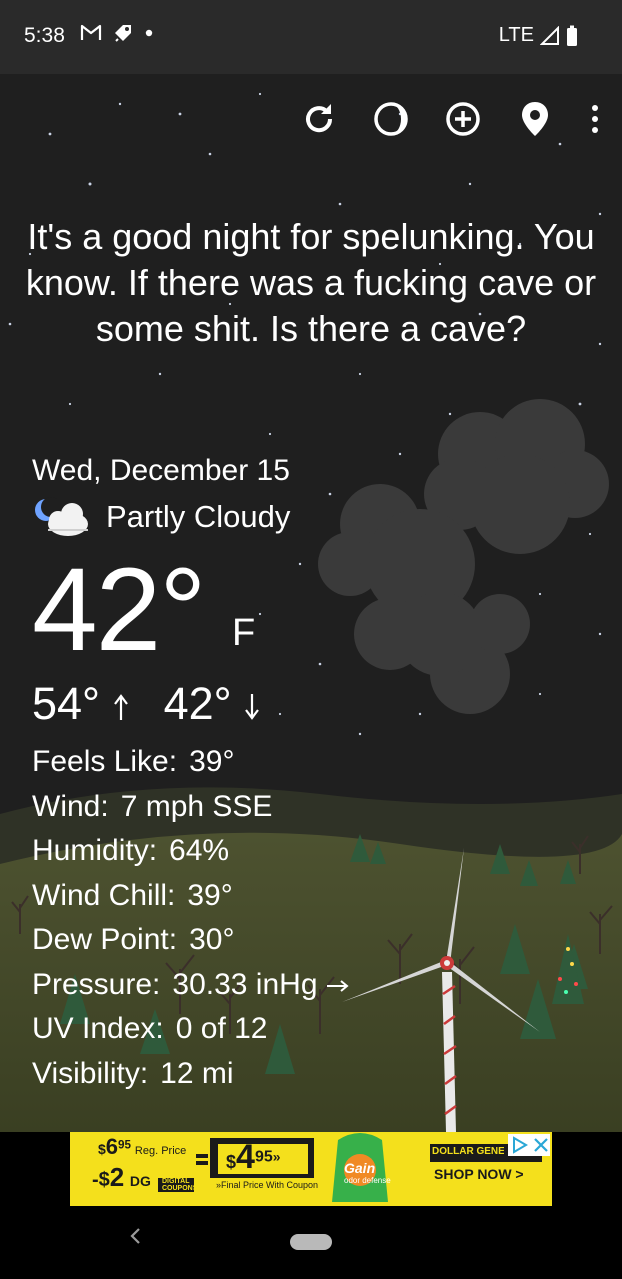  What do you see at coordinates (276, 1156) in the screenshot?
I see `ad-final-quote: »` at bounding box center [276, 1156].